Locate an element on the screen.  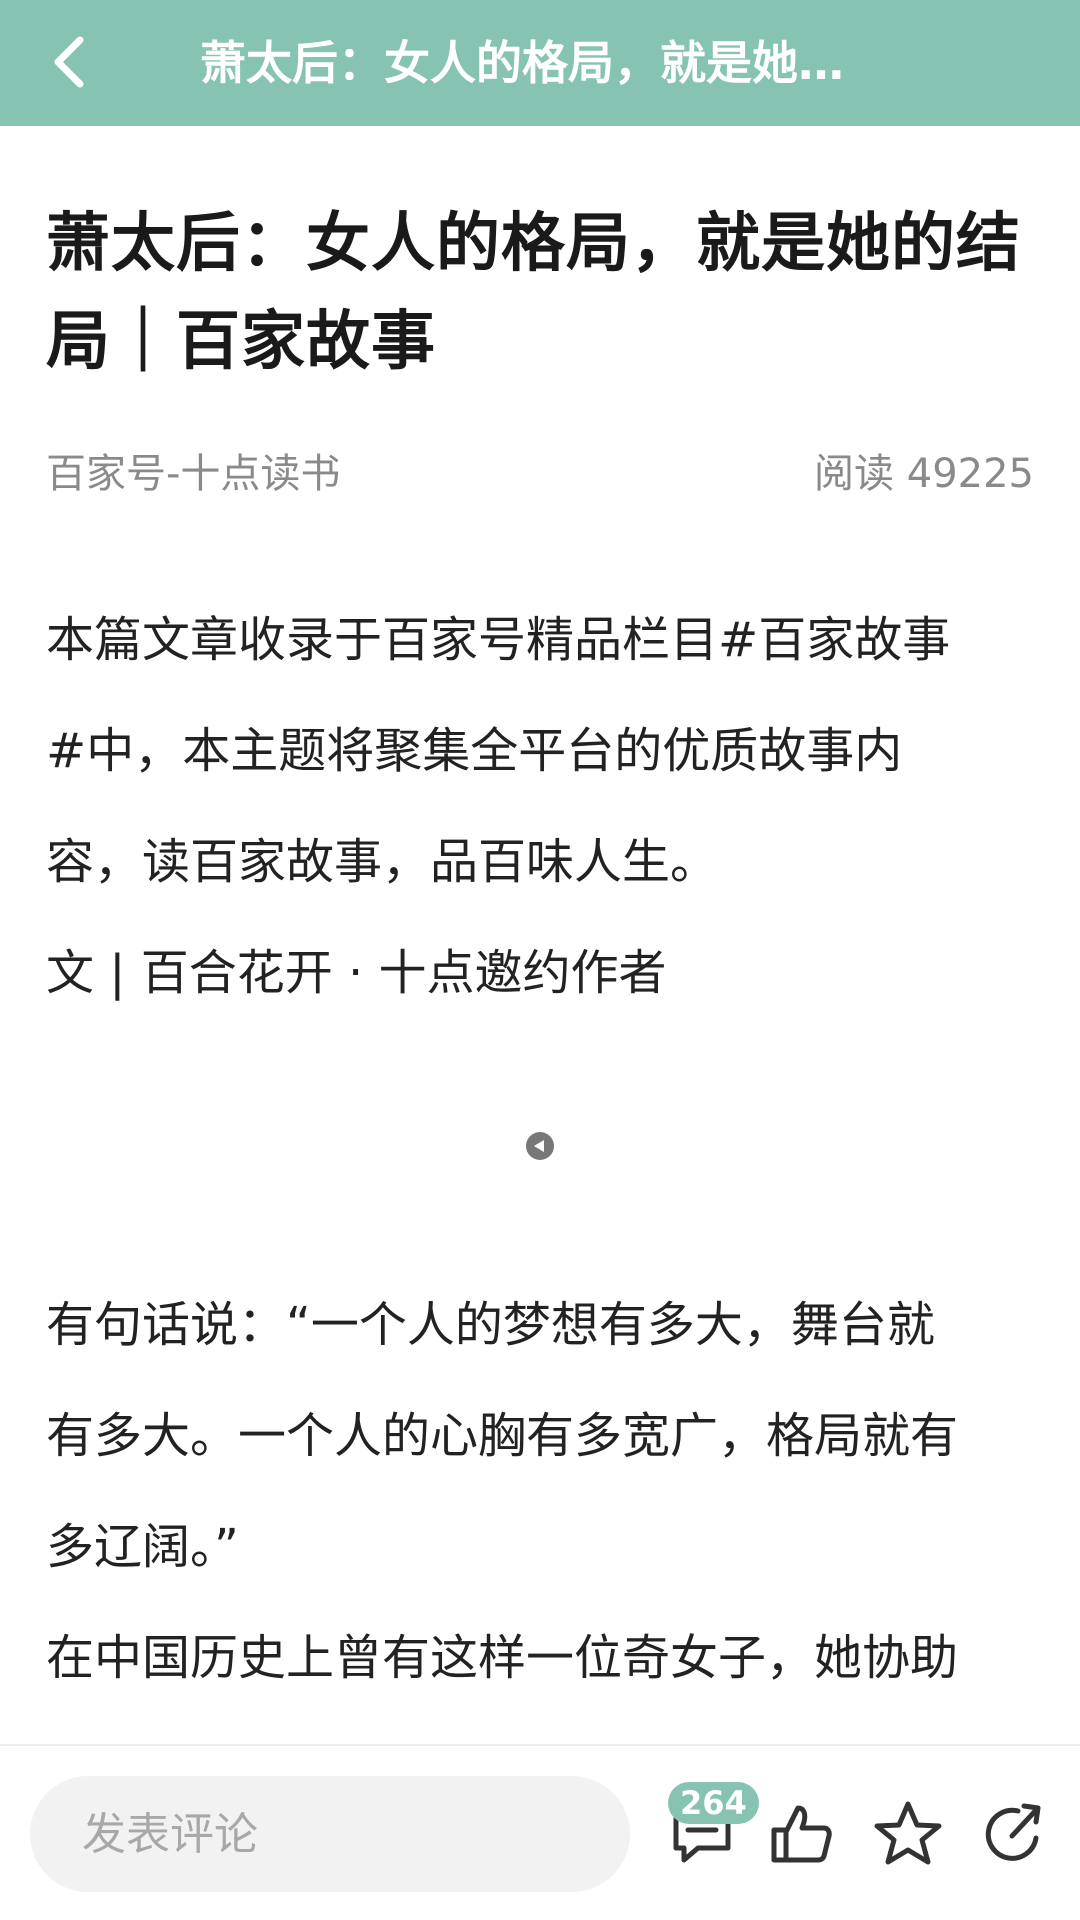
header-title: 萧太后：女人的格局，就是她的结局｜百家故事 is located at coordinates (535, 63).